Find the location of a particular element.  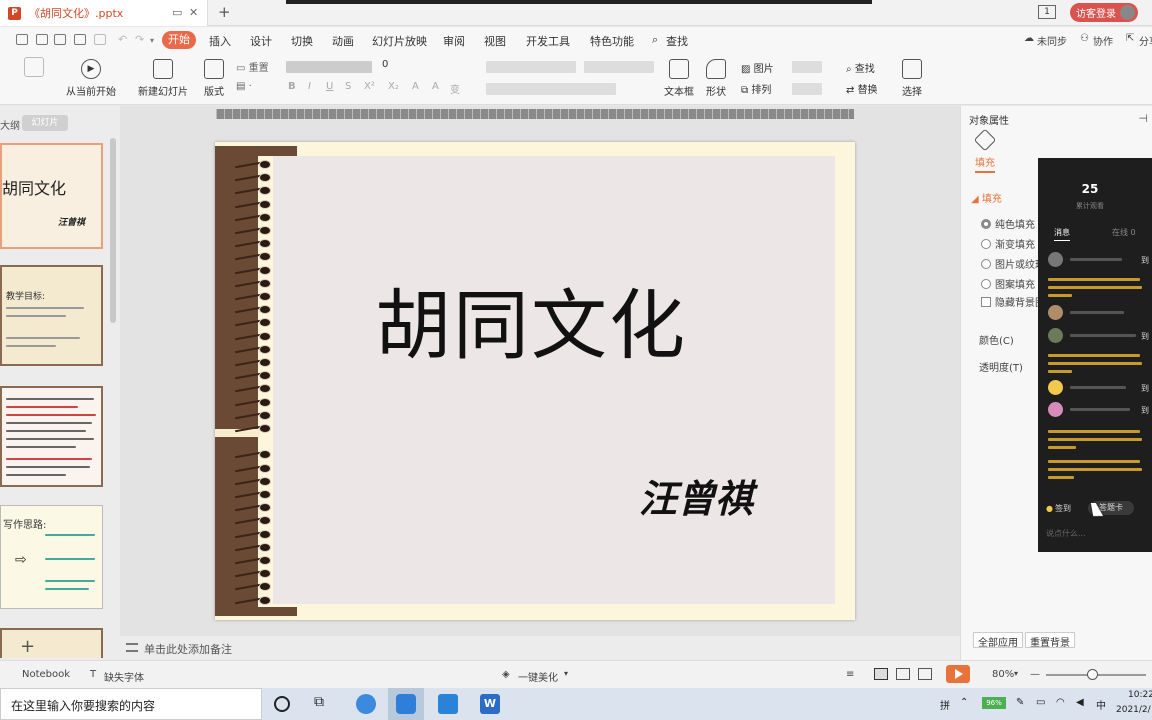

reset-background-button: 重置背景 is located at coordinates (1050, 640).